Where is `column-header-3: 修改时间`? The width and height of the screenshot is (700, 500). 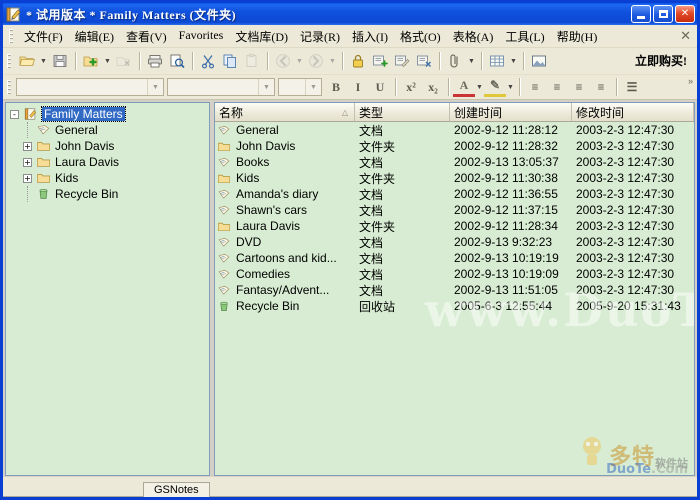 column-header-3: 修改时间 is located at coordinates (633, 112).